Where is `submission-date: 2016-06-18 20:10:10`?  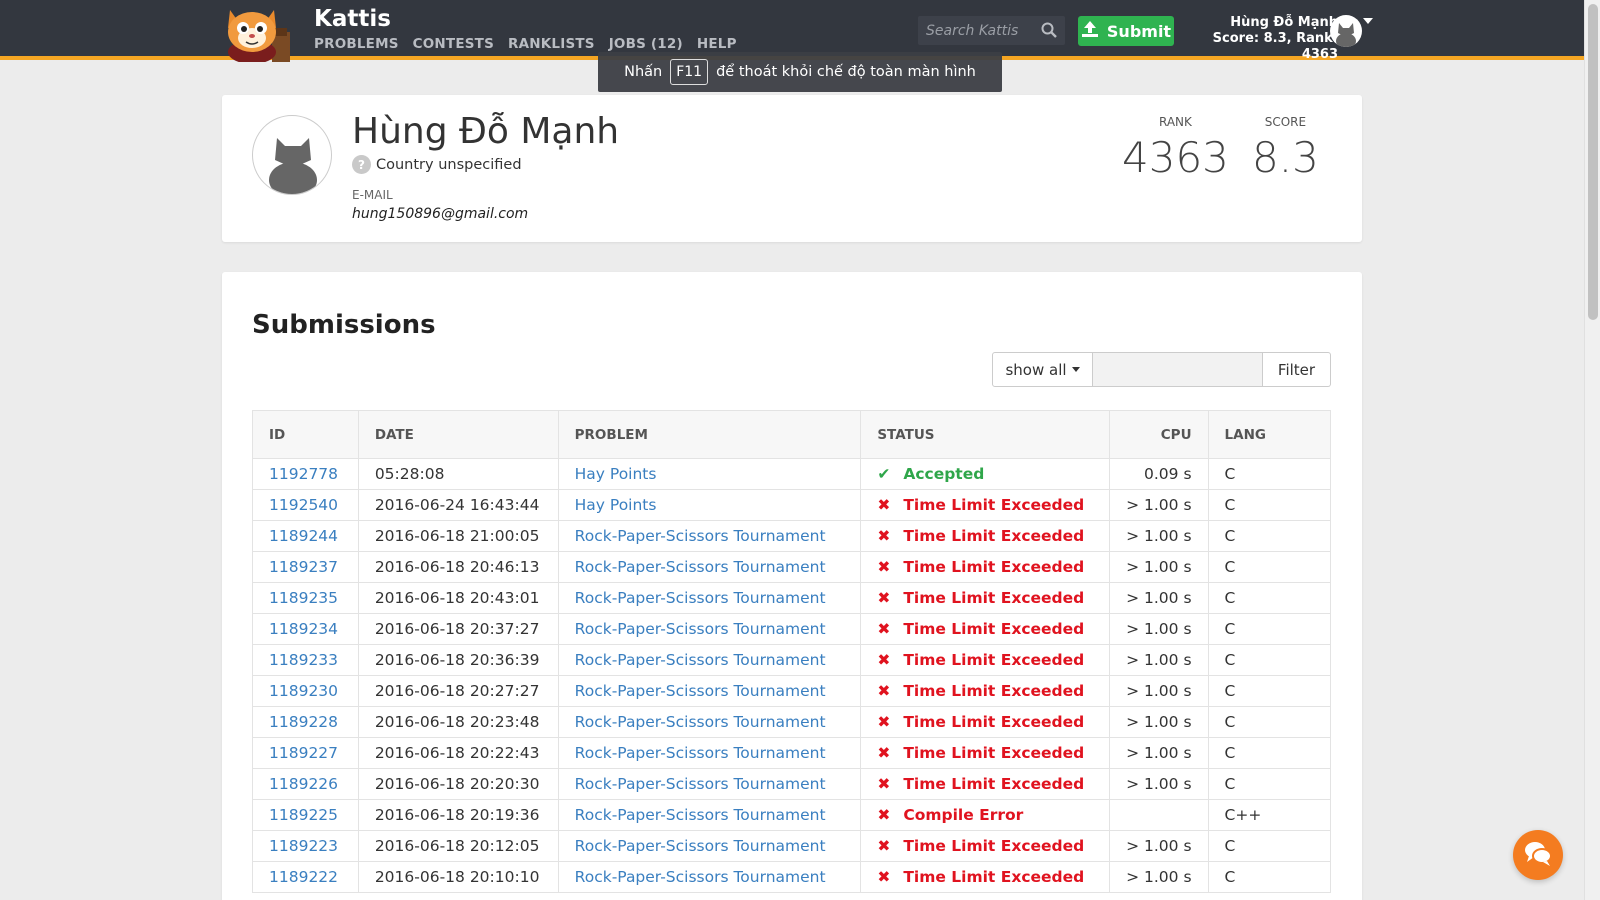 submission-date: 2016-06-18 20:10:10 is located at coordinates (458, 877).